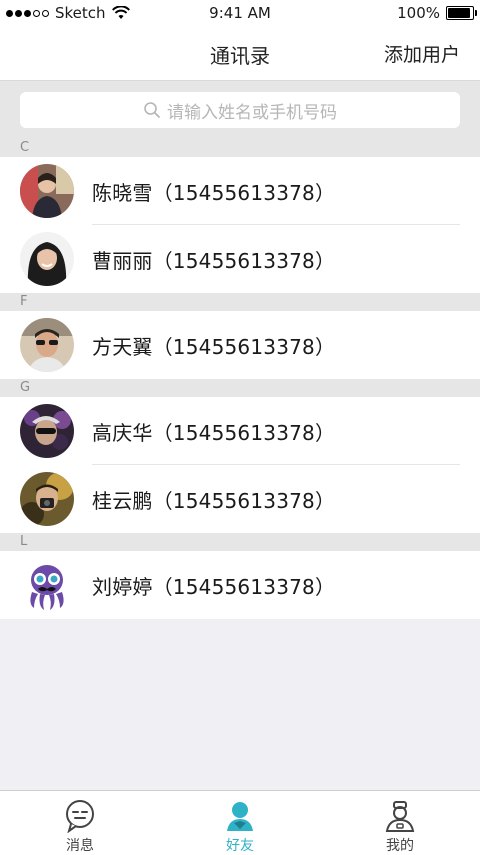 Image resolution: width=480 pixels, height=855 pixels. I want to click on battery-status: 100%, so click(437, 13).